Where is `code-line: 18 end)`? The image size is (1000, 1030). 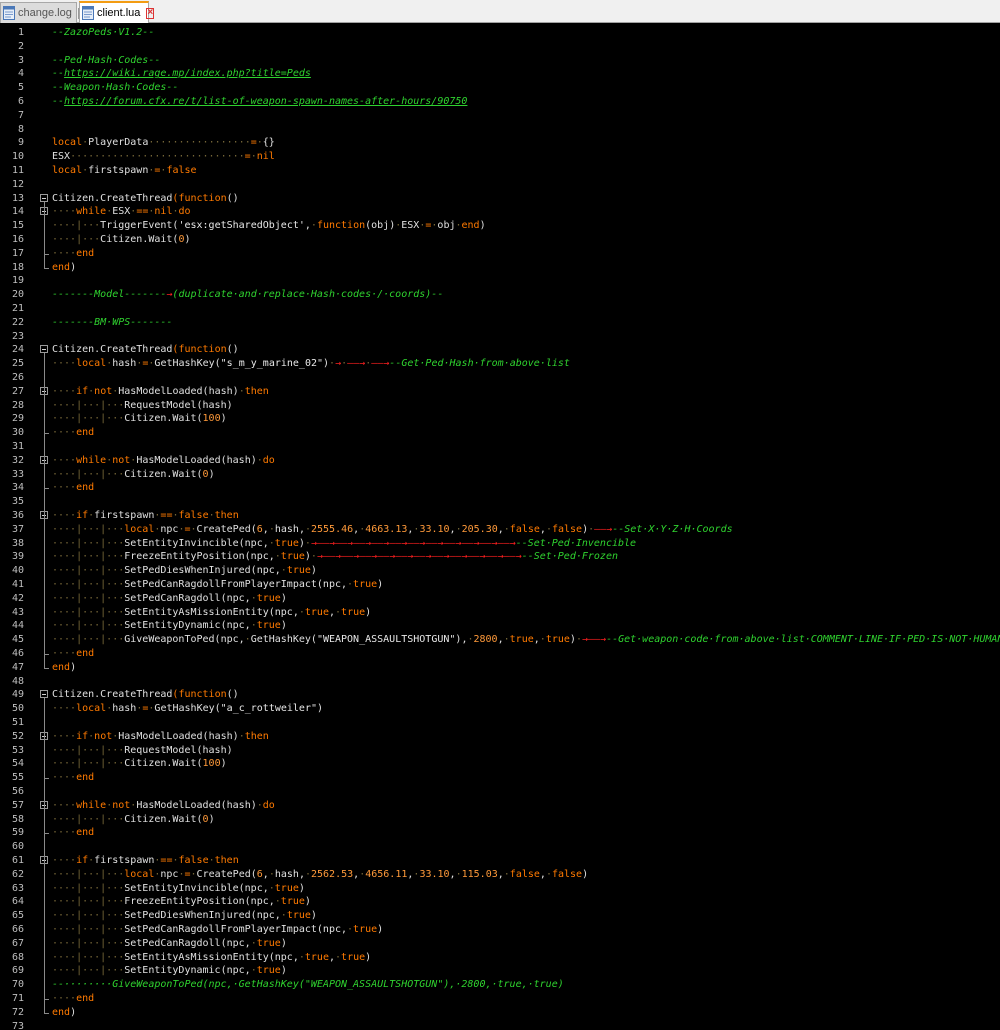
code-line: 18 end) is located at coordinates (500, 268).